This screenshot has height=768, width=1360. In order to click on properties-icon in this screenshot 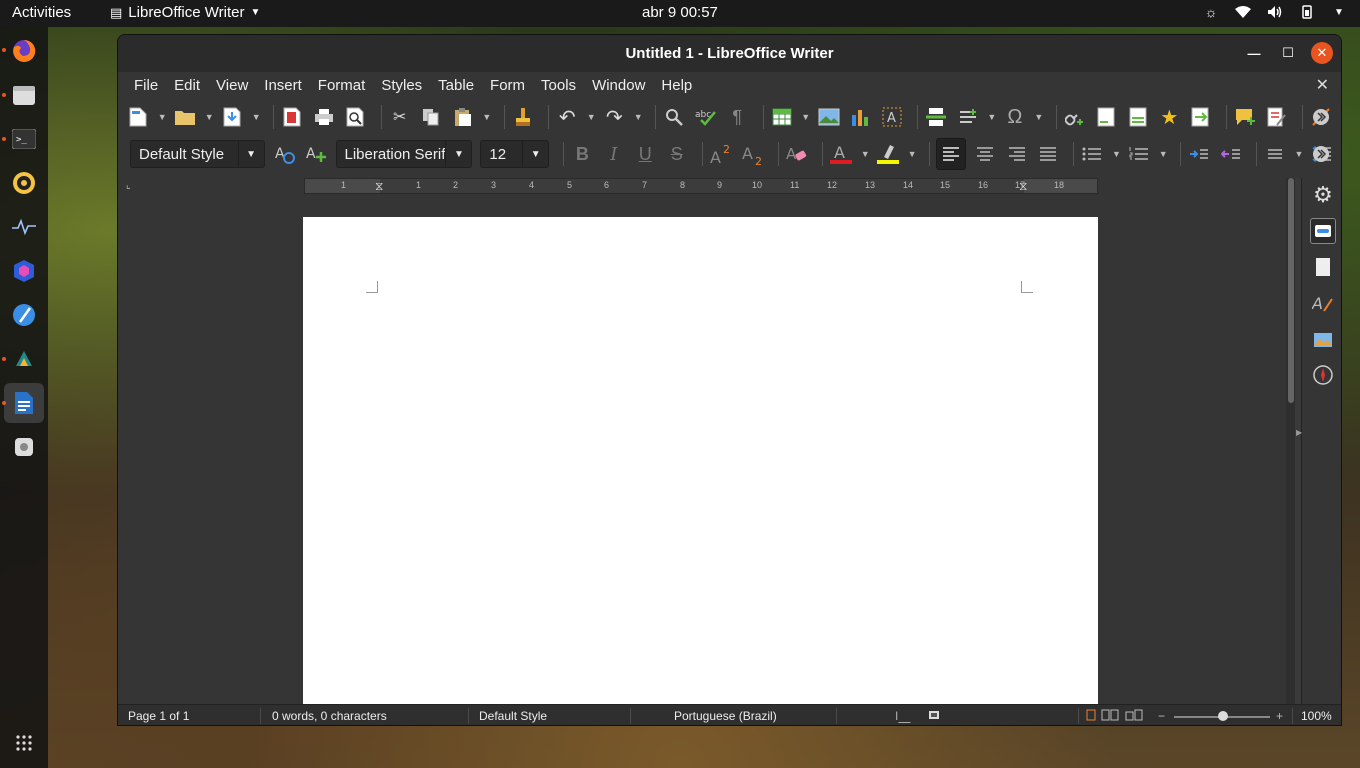, I will do `click(1323, 231)`.